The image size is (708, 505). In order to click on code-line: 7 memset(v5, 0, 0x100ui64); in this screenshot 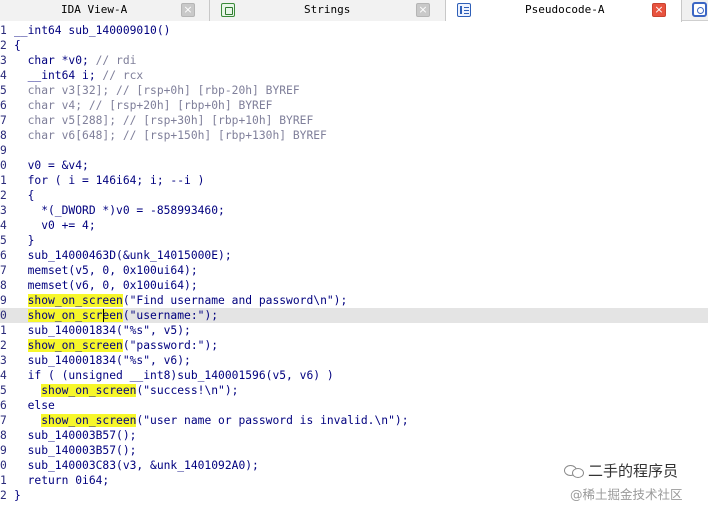, I will do `click(354, 270)`.